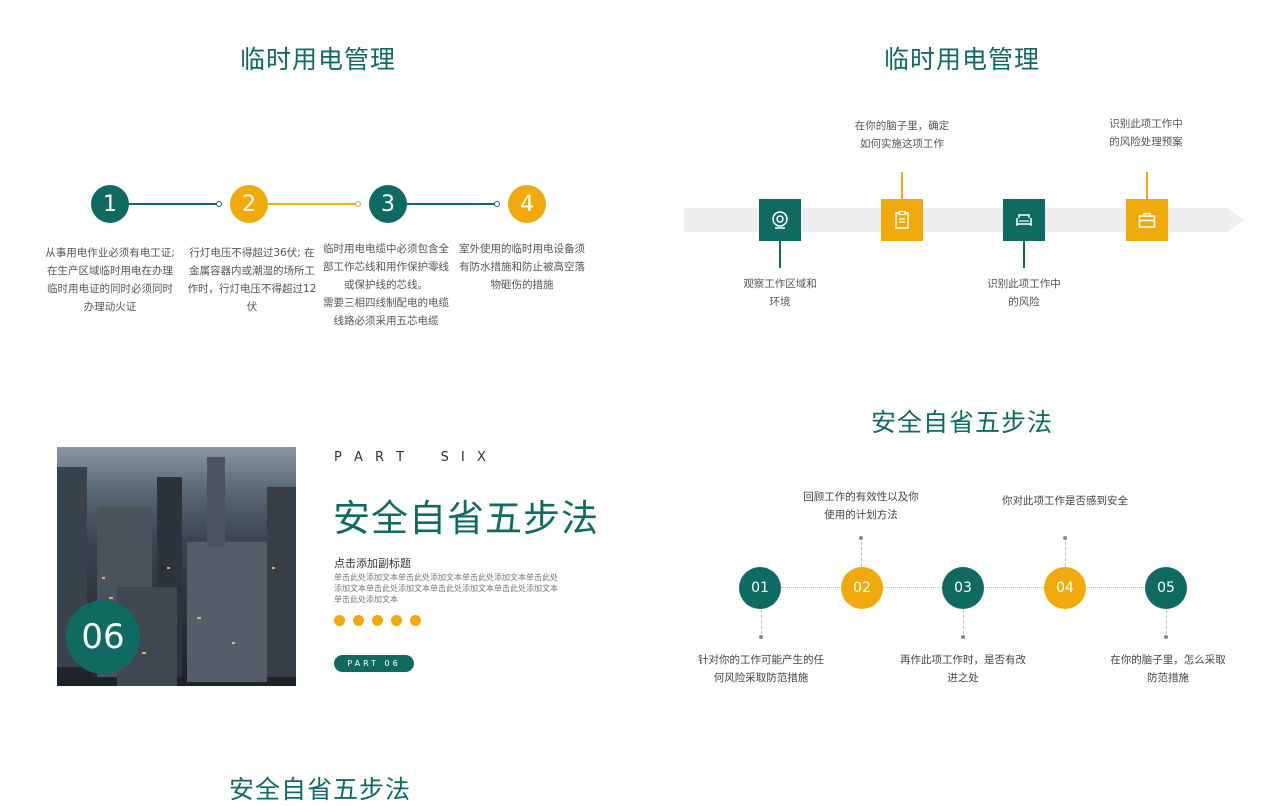 This screenshot has width=1280, height=806. Describe the element at coordinates (110, 204) in the screenshot. I see `step-1-circle: 1` at that location.